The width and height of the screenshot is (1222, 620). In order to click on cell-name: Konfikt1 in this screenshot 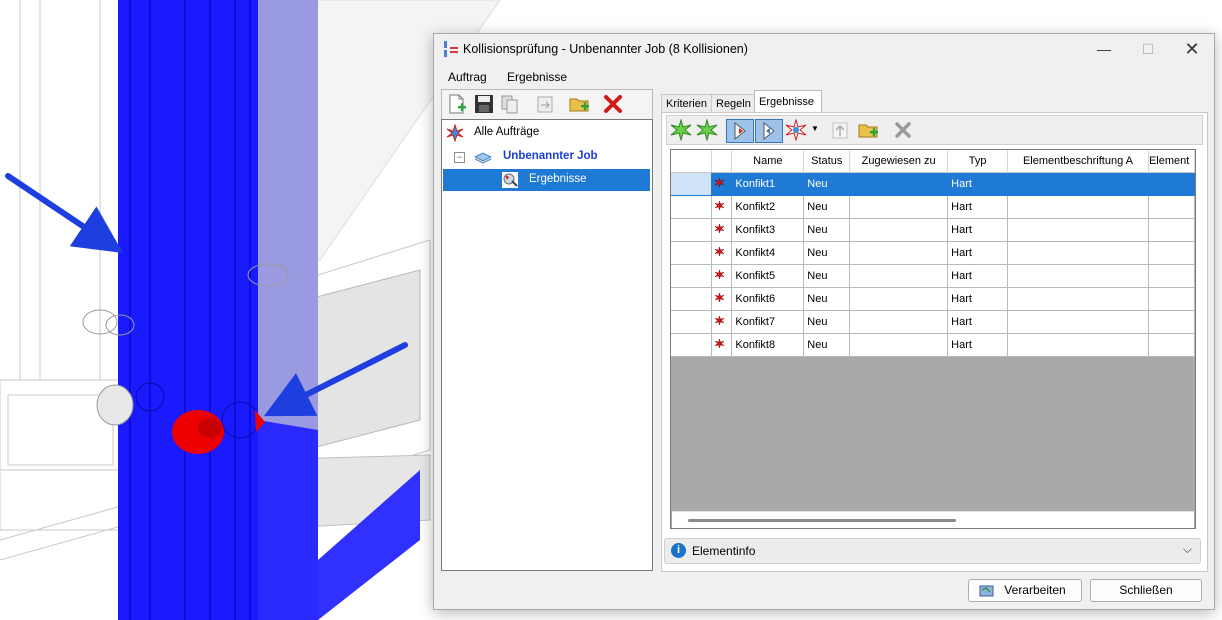, I will do `click(768, 184)`.